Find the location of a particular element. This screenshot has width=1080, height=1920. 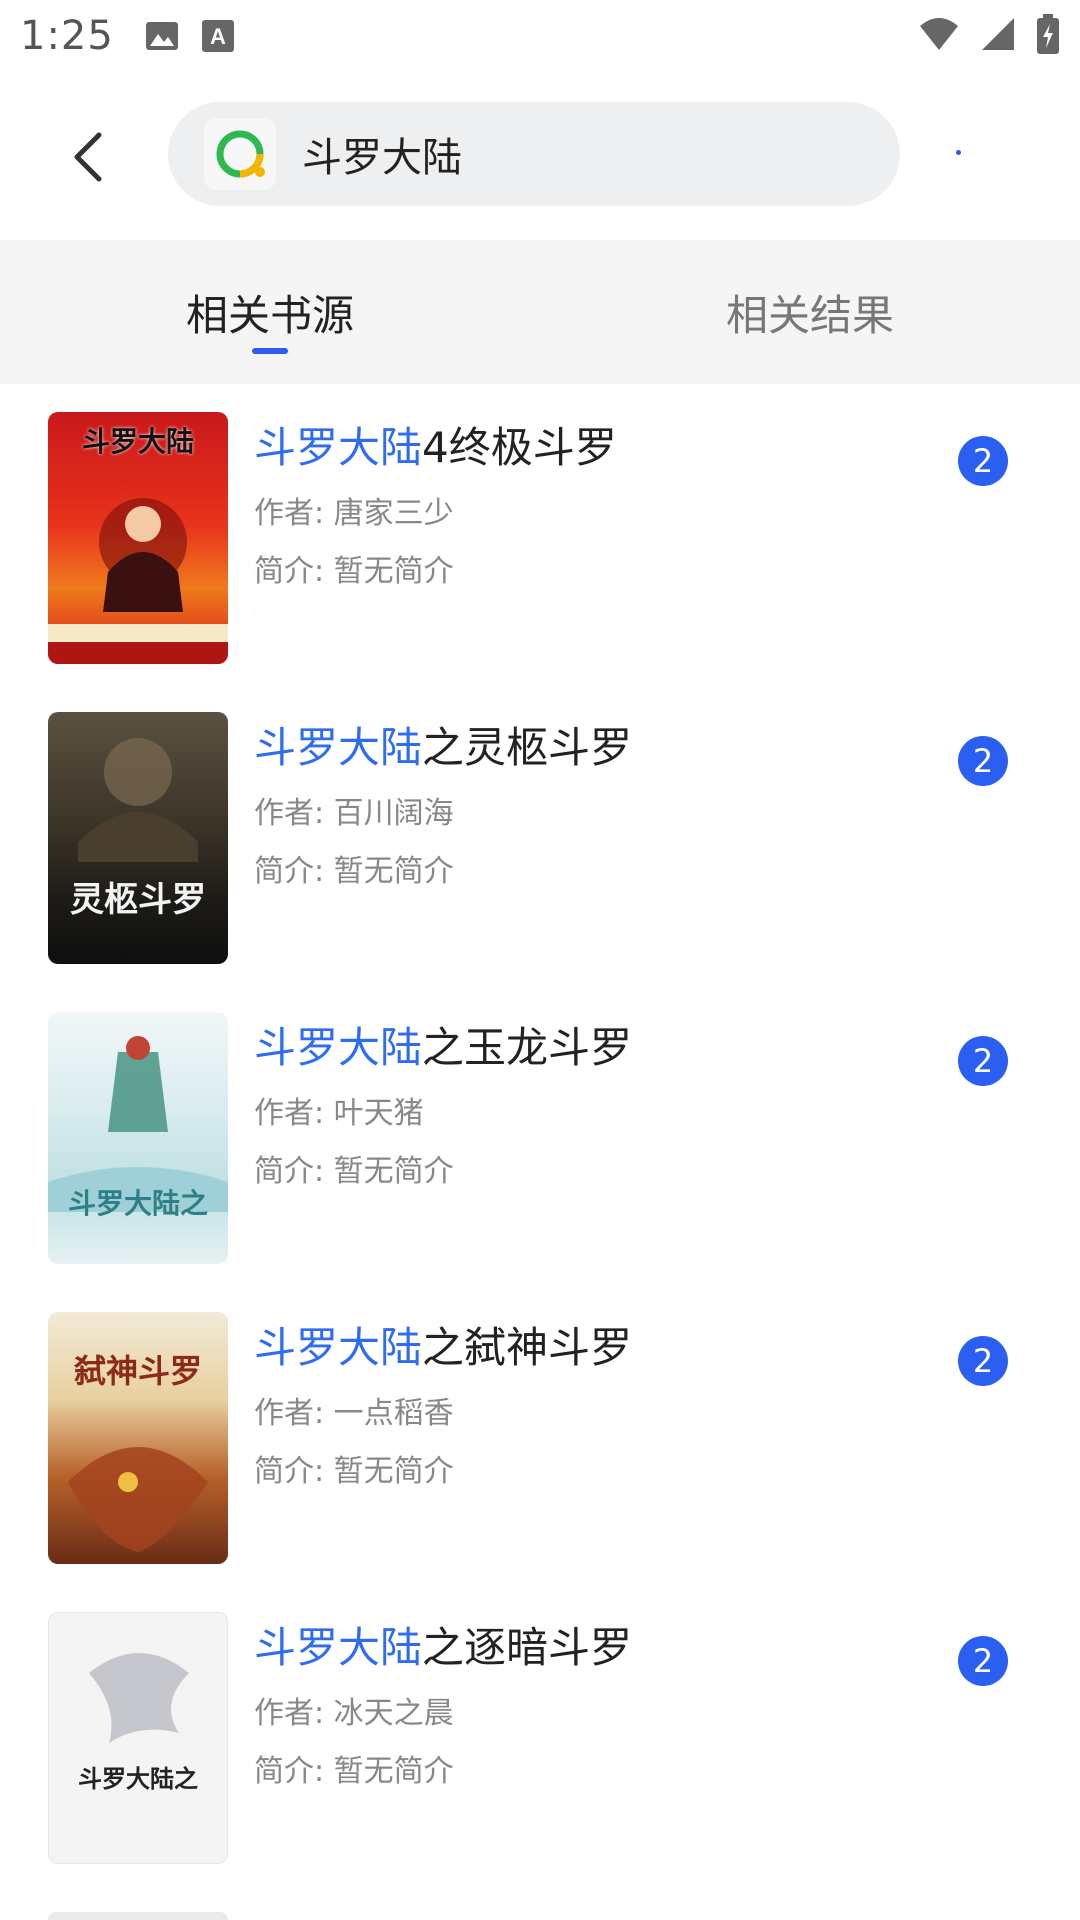

image-notification-icon is located at coordinates (162, 36).